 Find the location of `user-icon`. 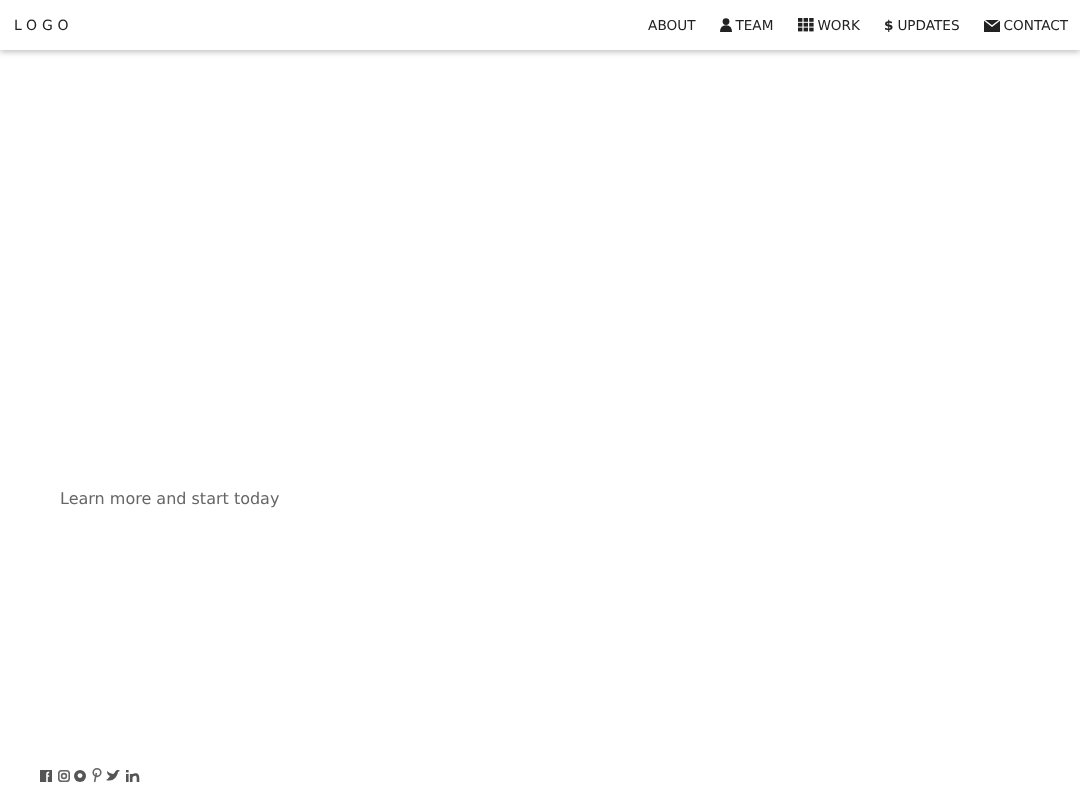

user-icon is located at coordinates (725, 25).